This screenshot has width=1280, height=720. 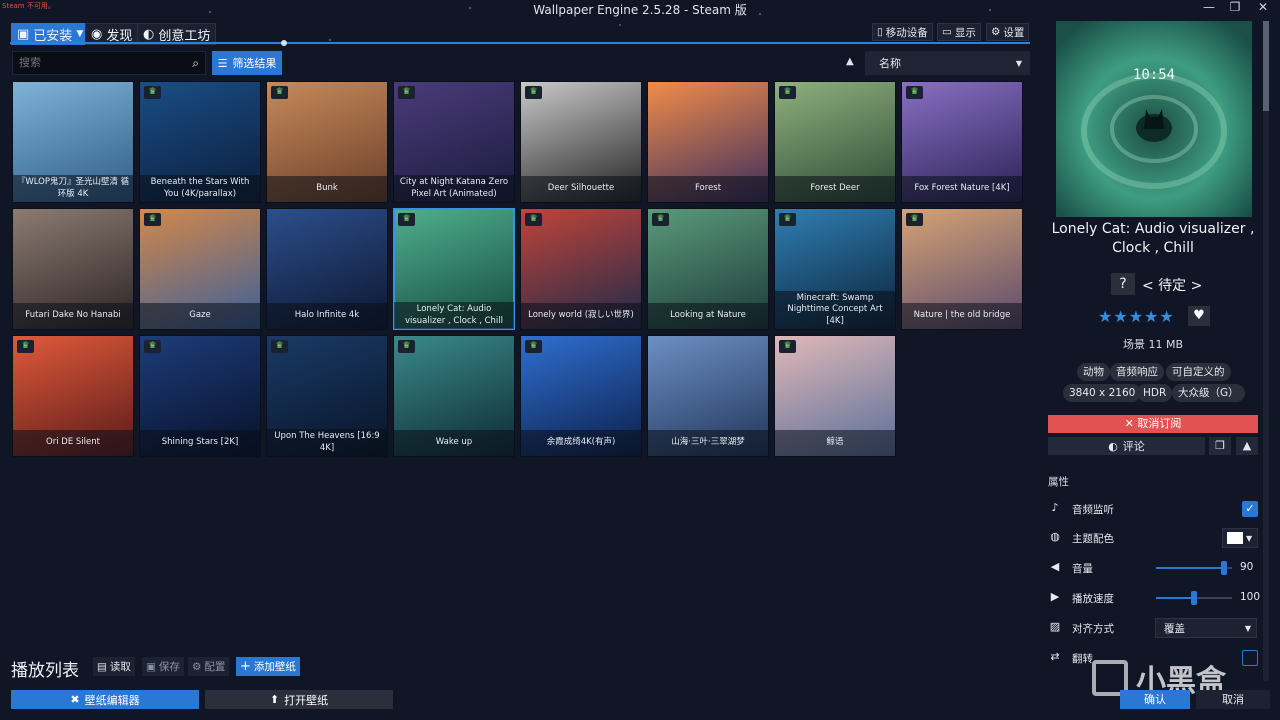 What do you see at coordinates (1235, 7) in the screenshot?
I see `restore-icon: ❐` at bounding box center [1235, 7].